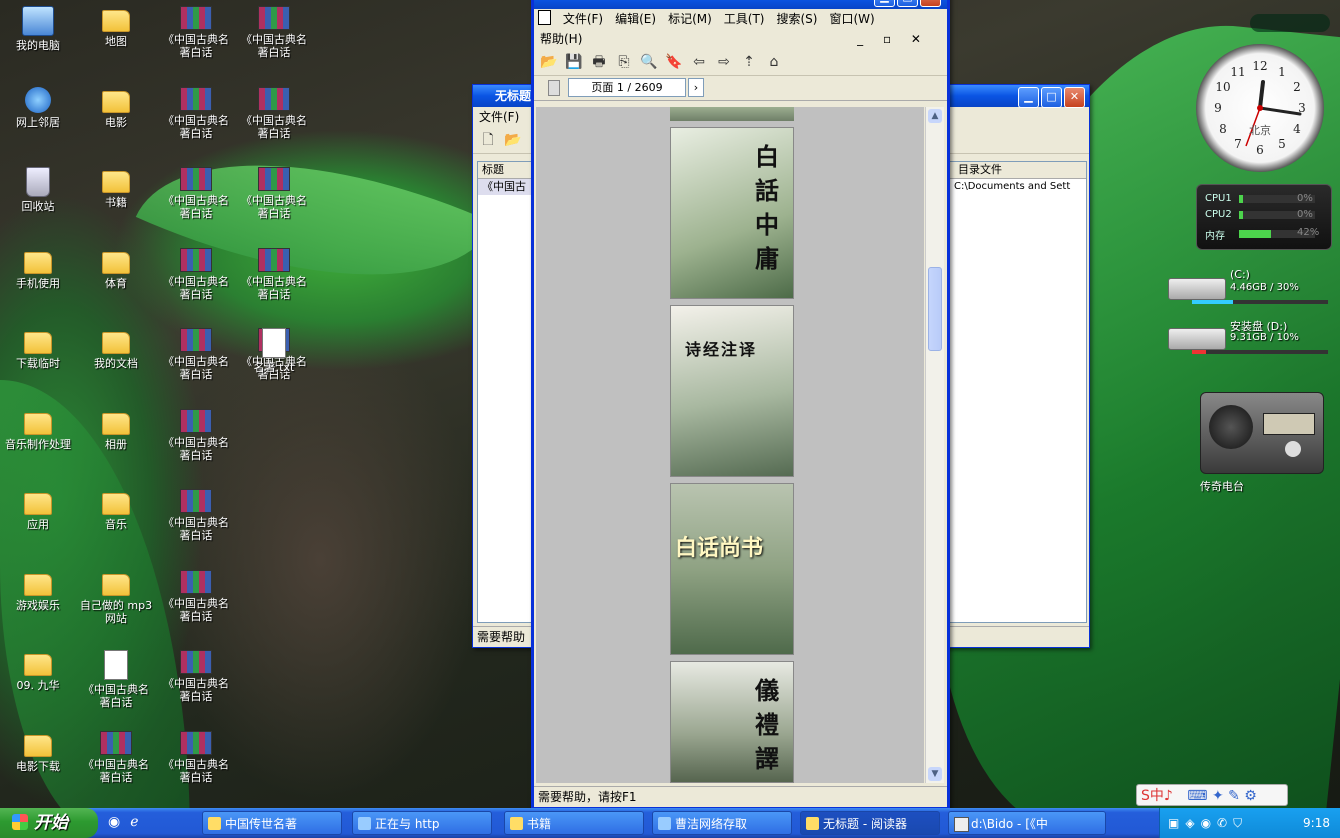  What do you see at coordinates (674, 62) in the screenshot?
I see `bookmark-icon: 🔖` at bounding box center [674, 62].